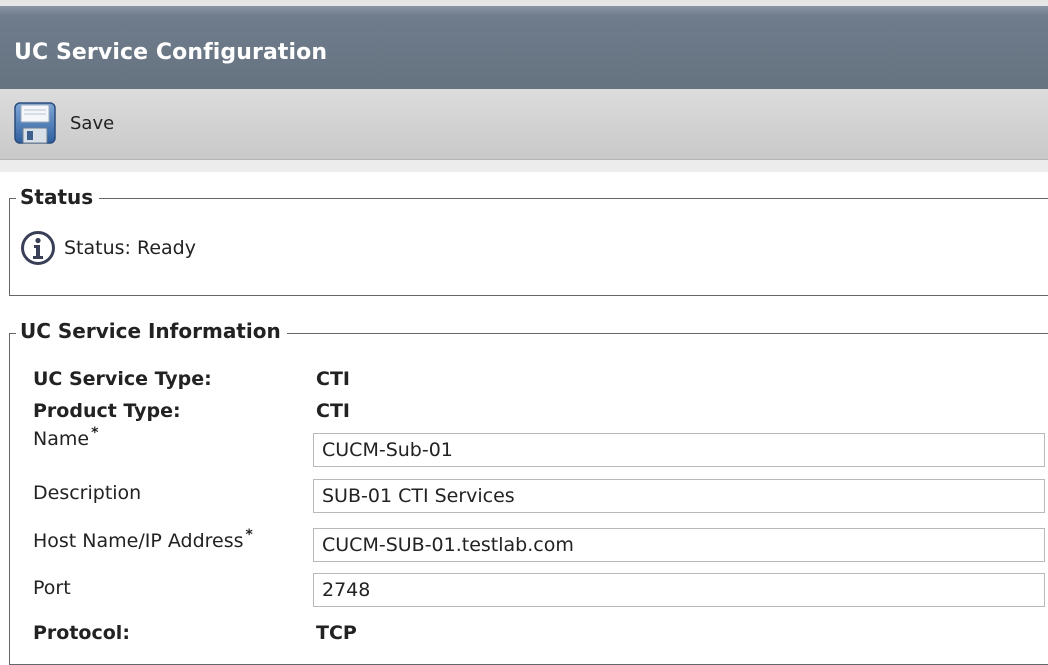 The width and height of the screenshot is (1048, 665). Describe the element at coordinates (58, 197) in the screenshot. I see `status-legend: Status` at that location.